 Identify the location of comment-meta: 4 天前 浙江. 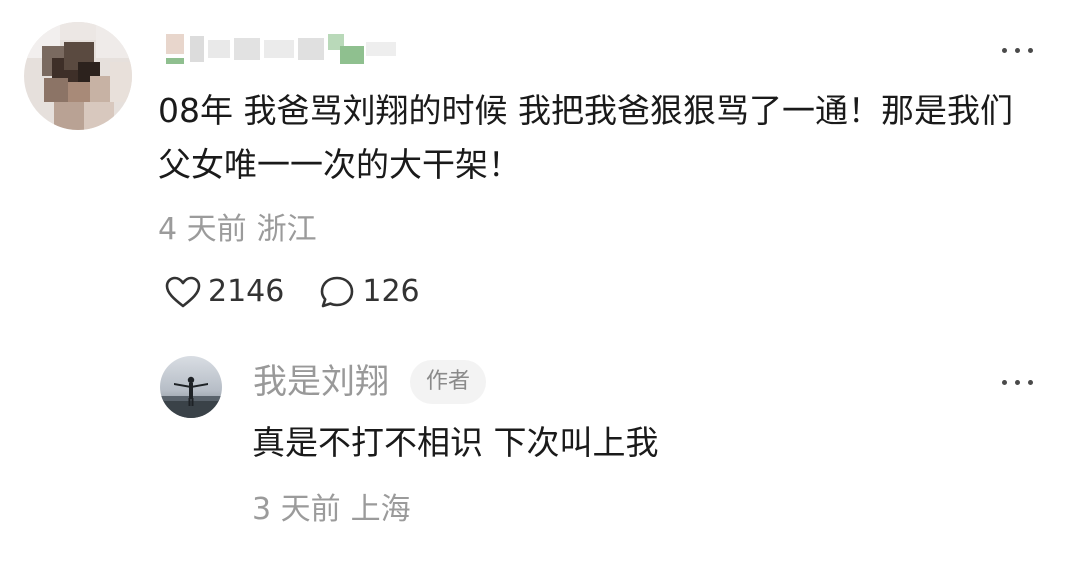
(237, 230).